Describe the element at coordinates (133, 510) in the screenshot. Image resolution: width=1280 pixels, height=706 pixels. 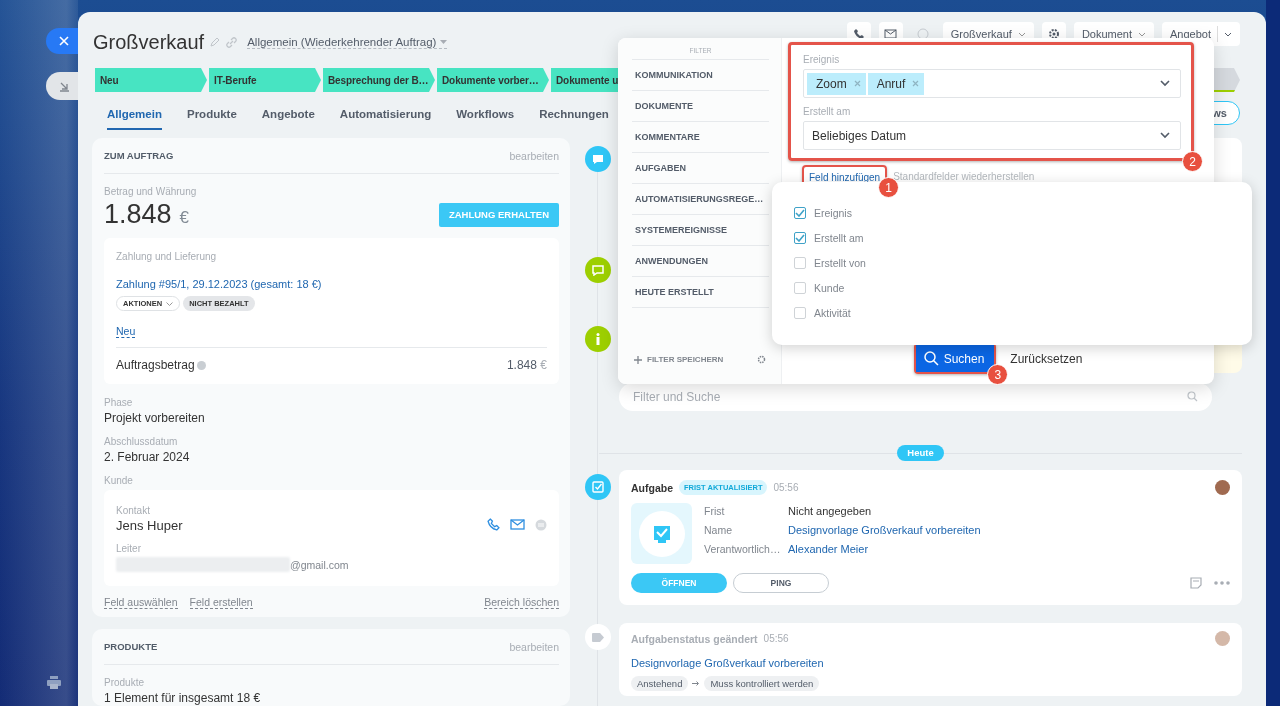
I see `field-label: Kontakt` at that location.